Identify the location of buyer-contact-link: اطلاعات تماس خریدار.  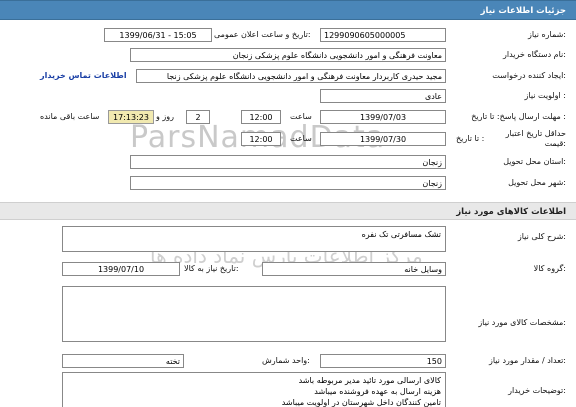
(83, 75).